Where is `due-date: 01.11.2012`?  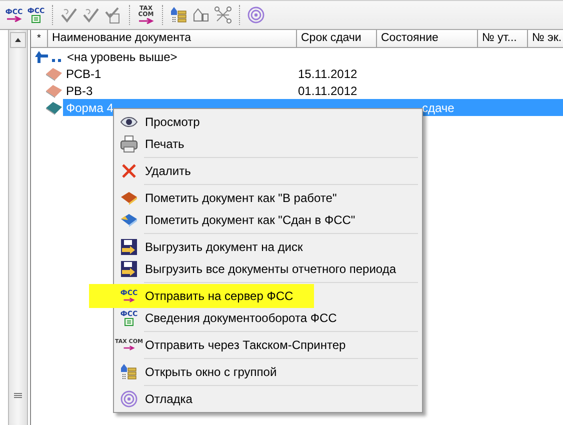
due-date: 01.11.2012 is located at coordinates (327, 91).